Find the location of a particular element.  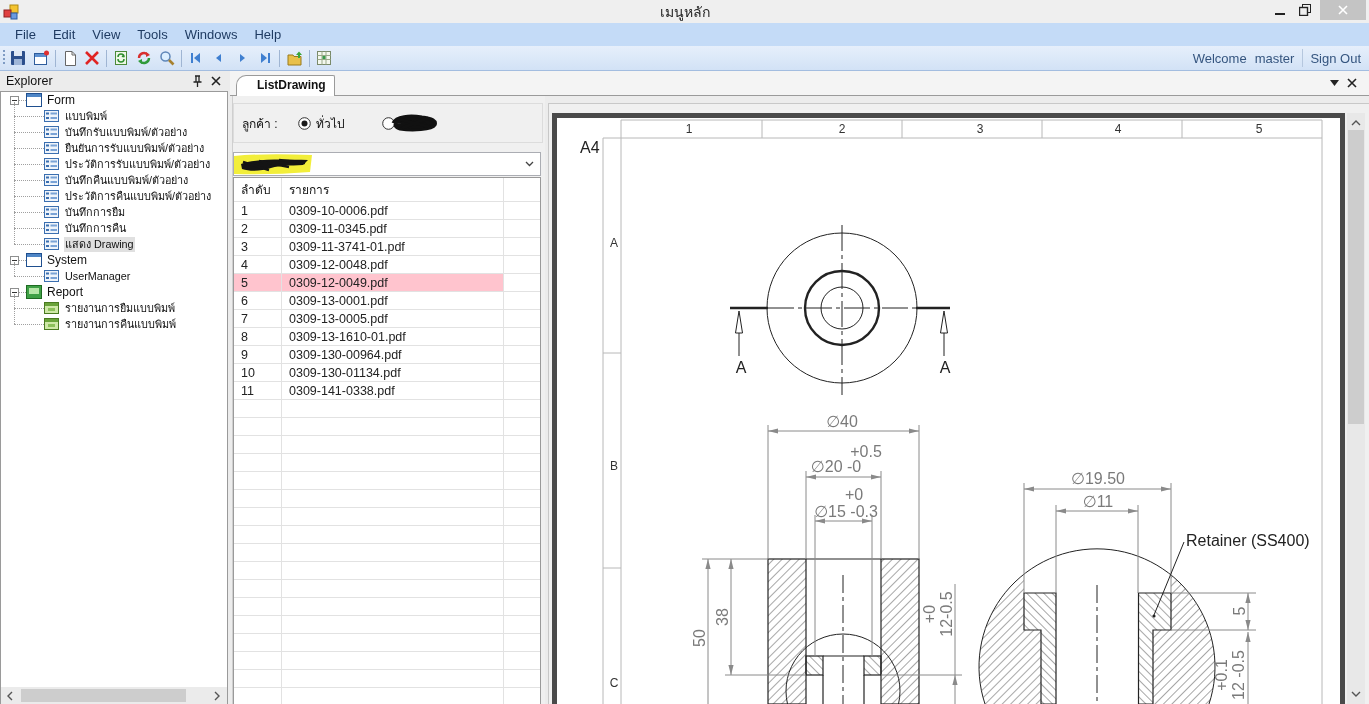

scroll-right-icon is located at coordinates (217, 695).